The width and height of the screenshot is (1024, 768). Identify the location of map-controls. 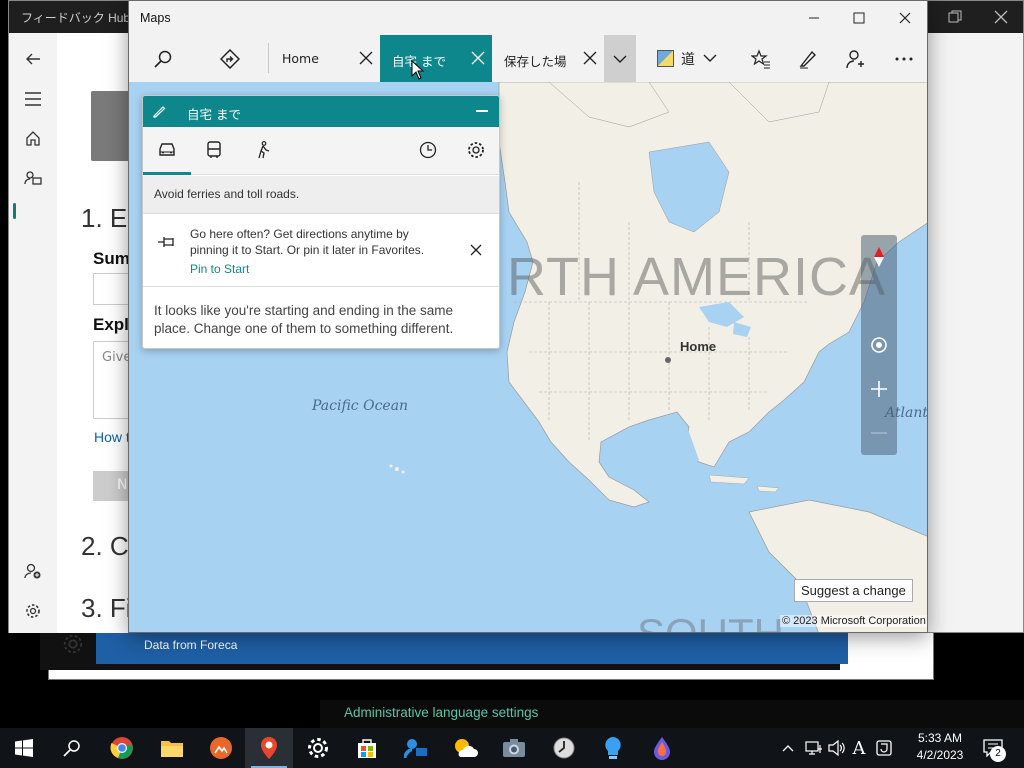
(879, 345).